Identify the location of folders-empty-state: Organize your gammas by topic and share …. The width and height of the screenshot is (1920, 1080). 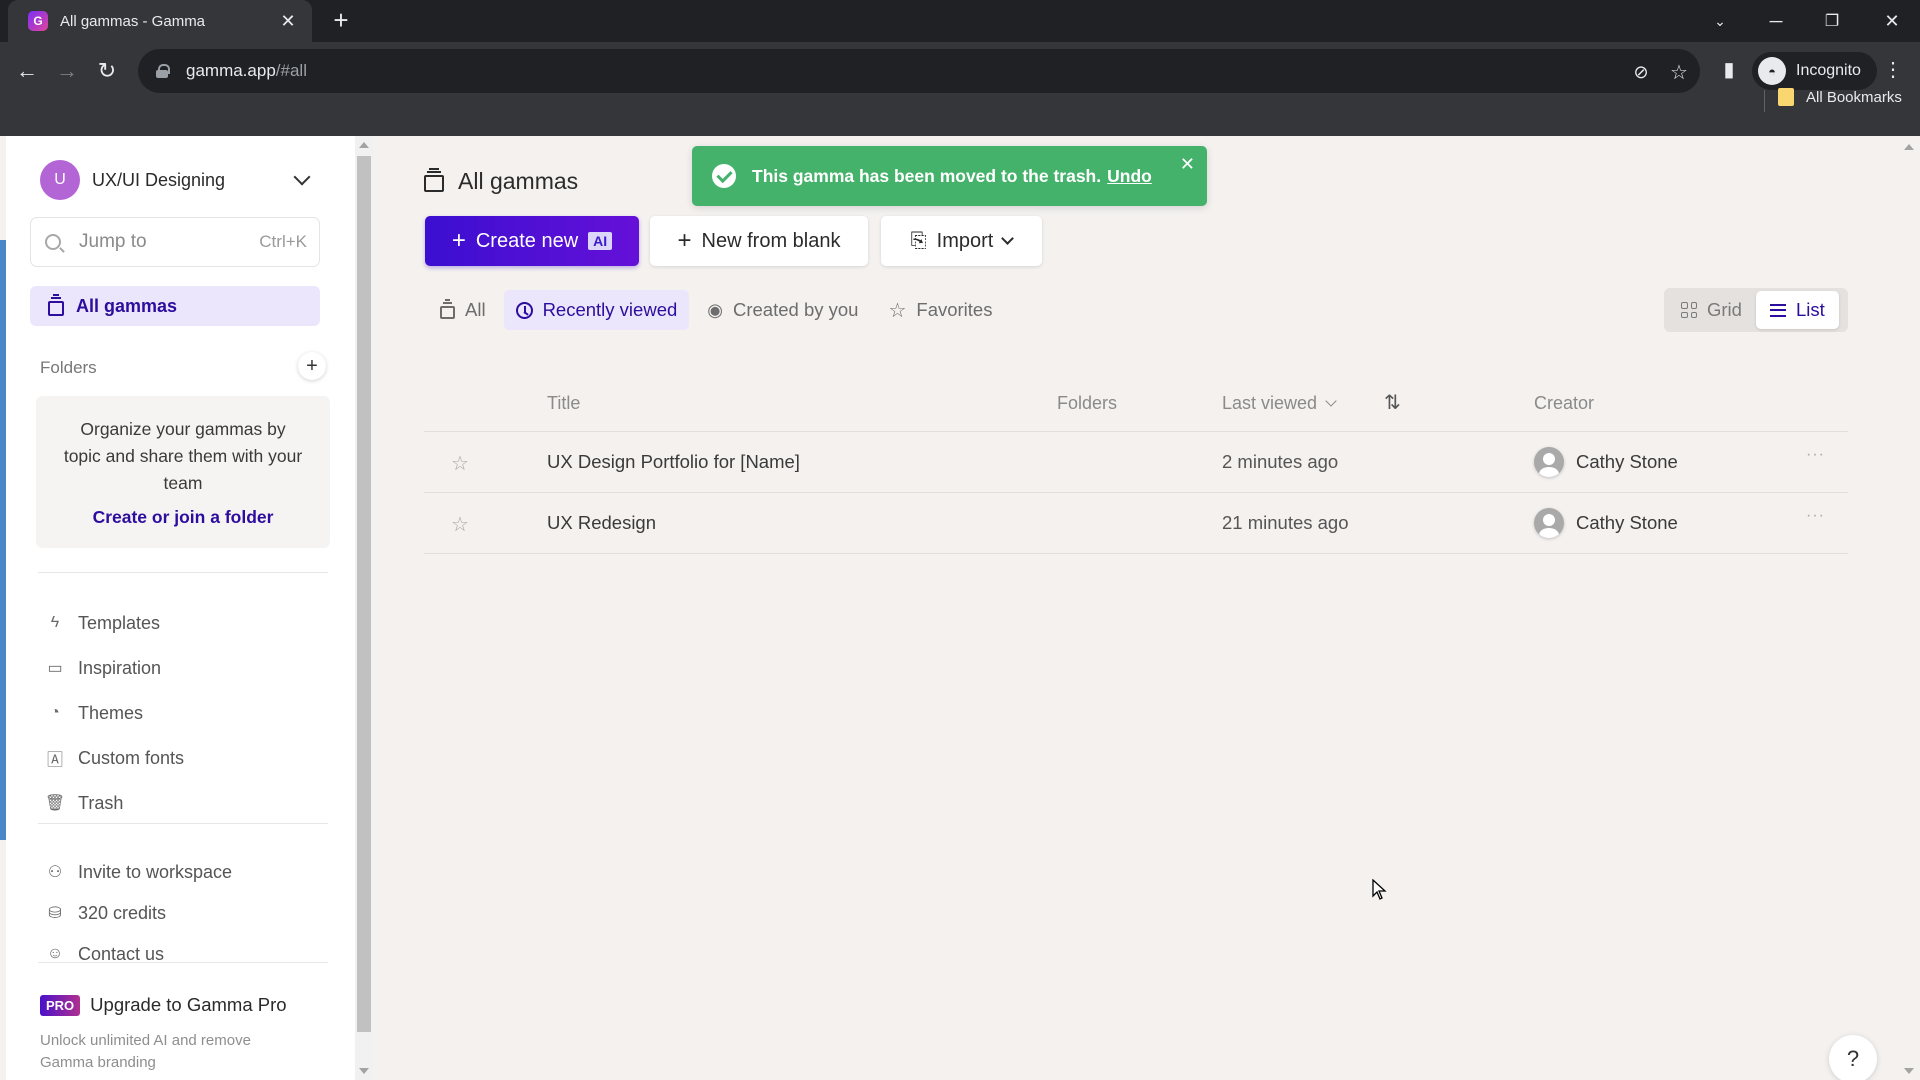
(183, 472).